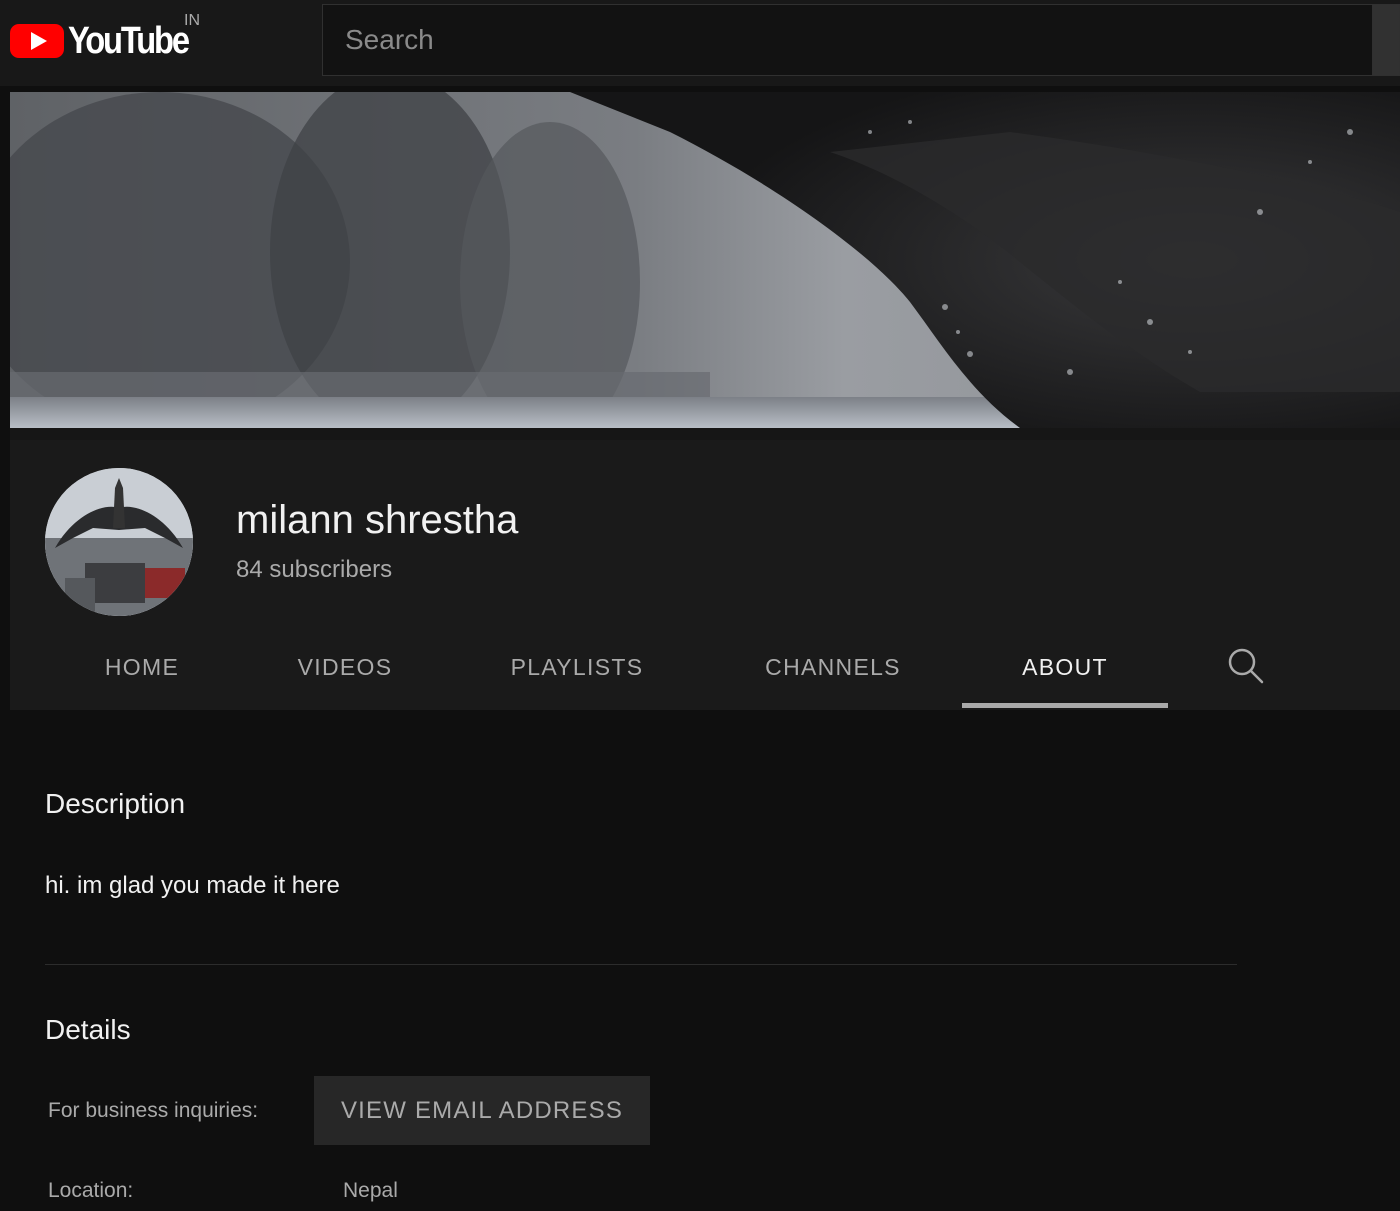 This screenshot has height=1211, width=1400. Describe the element at coordinates (482, 1110) in the screenshot. I see `view-email-button: VIEW EMAIL ADDRESS` at that location.